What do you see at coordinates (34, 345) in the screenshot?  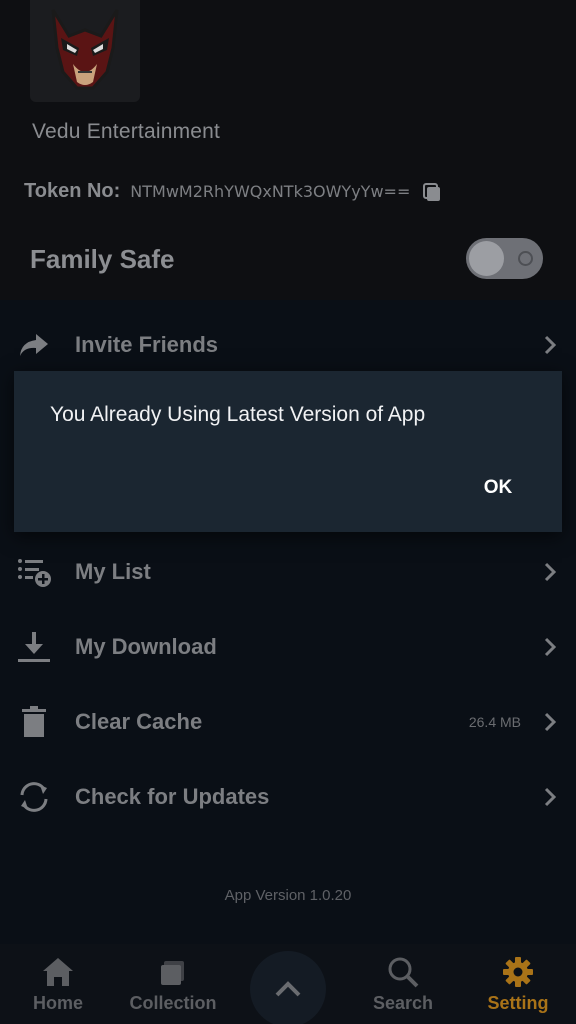 I see `share-arrow-icon` at bounding box center [34, 345].